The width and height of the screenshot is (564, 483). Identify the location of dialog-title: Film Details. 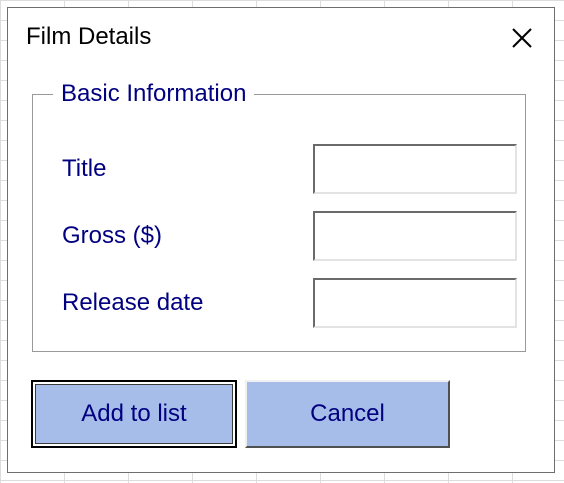
(89, 36).